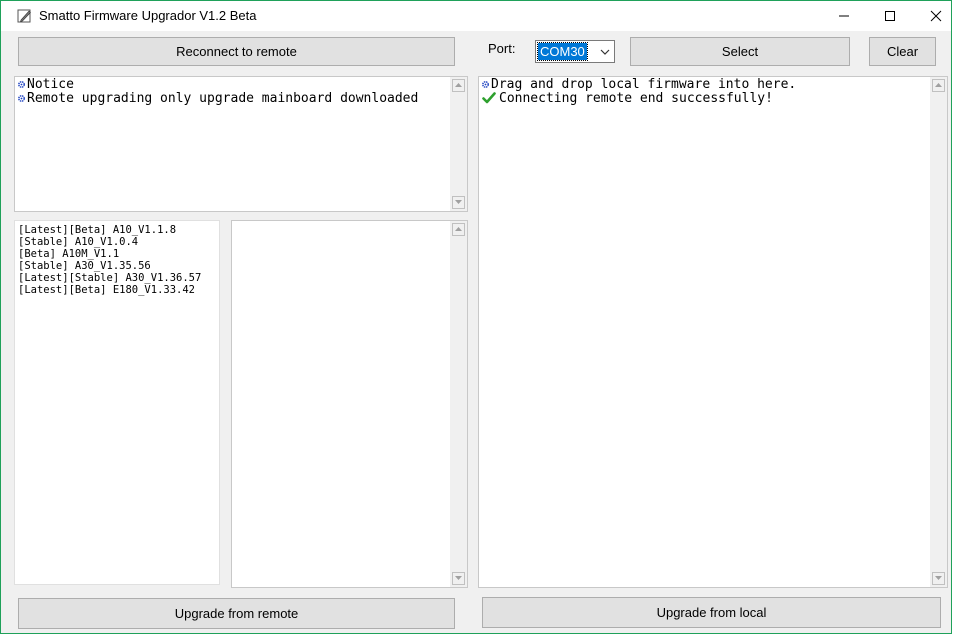 This screenshot has width=966, height=644. I want to click on checkmark-icon, so click(489, 98).